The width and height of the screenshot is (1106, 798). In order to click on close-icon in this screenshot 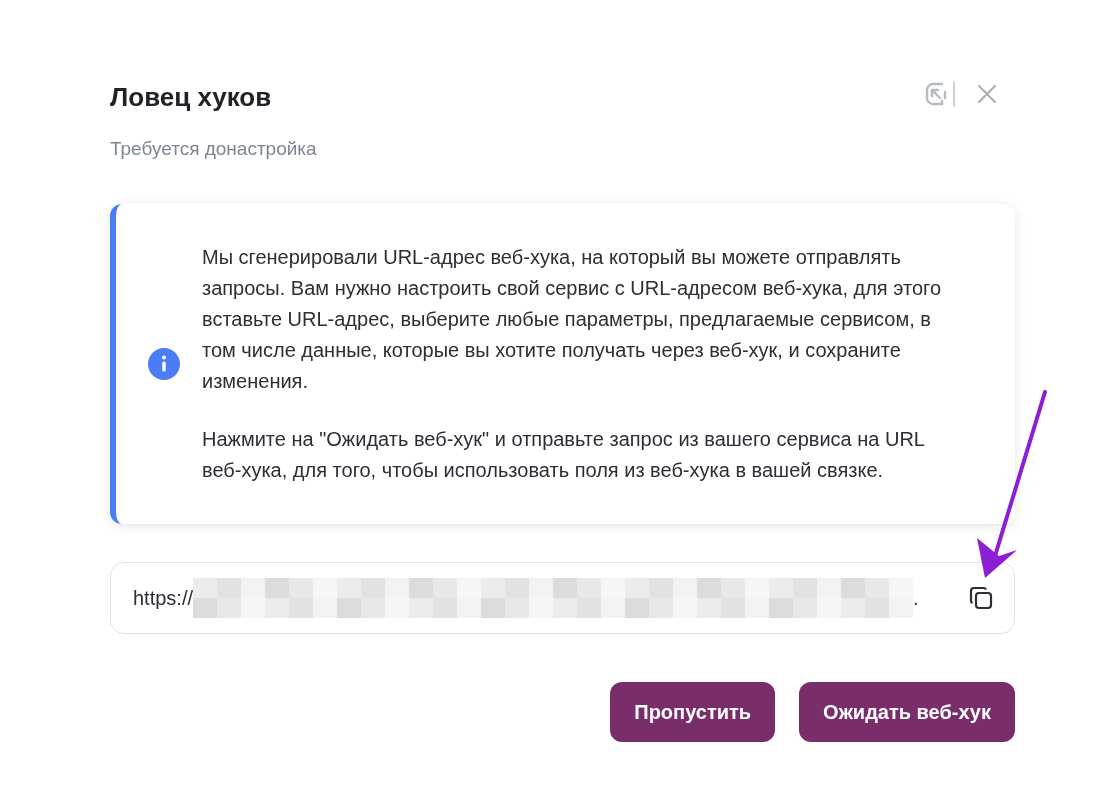, I will do `click(987, 94)`.